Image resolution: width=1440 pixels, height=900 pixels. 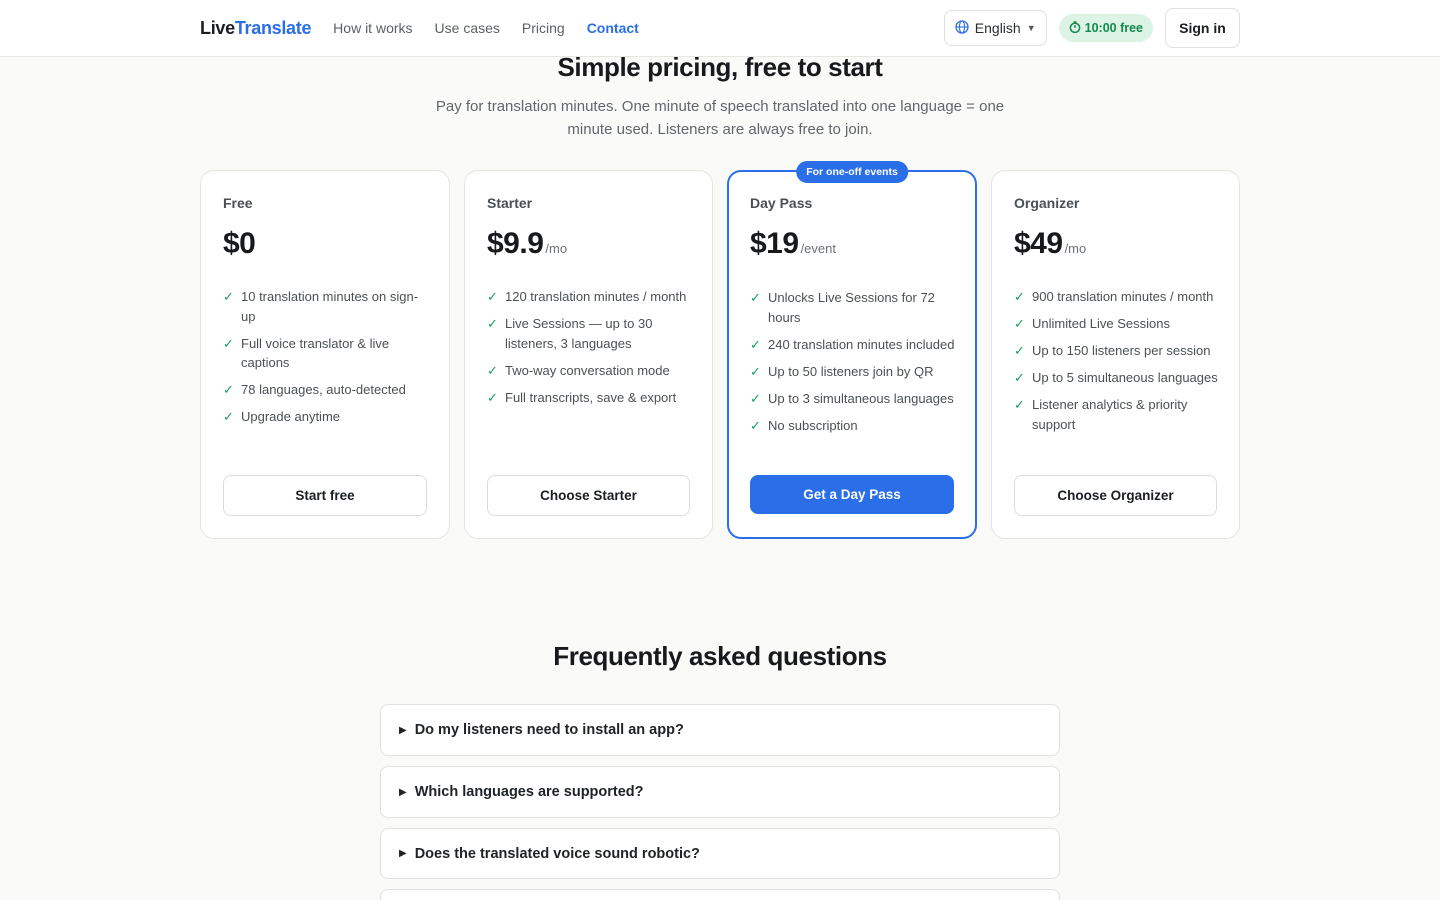 I want to click on faq-question: Which languages are supported?, so click(x=529, y=792).